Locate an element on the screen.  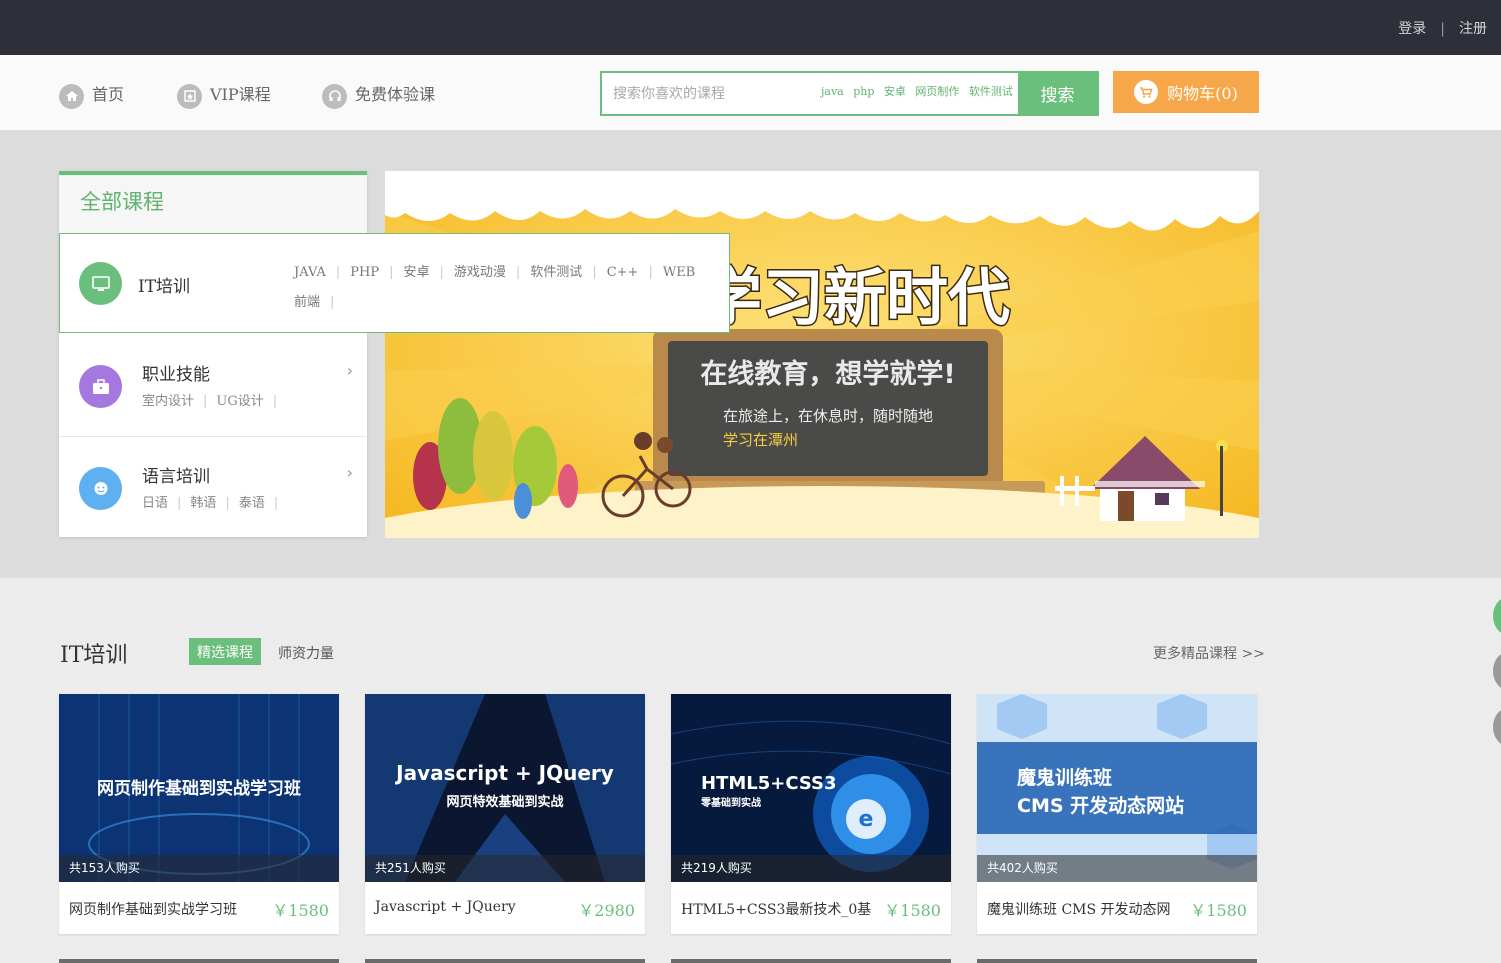
search-box: java php 安卓 网页制作 软件测试 搜索 is located at coordinates (849, 93).